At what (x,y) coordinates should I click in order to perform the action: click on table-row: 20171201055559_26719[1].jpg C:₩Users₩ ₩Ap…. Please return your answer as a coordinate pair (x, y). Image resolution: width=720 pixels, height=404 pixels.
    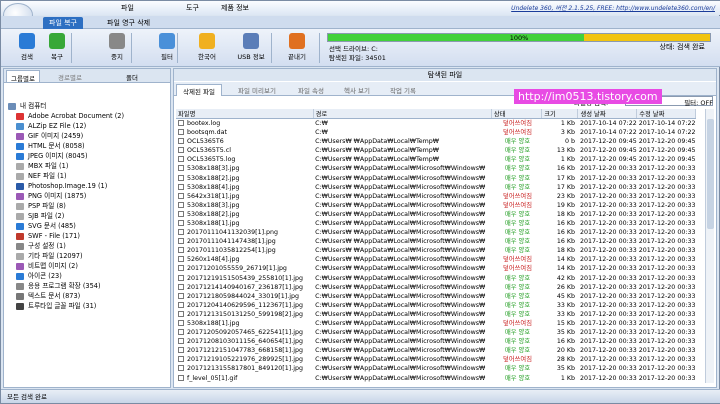
    Looking at the image, I should click on (436, 268).